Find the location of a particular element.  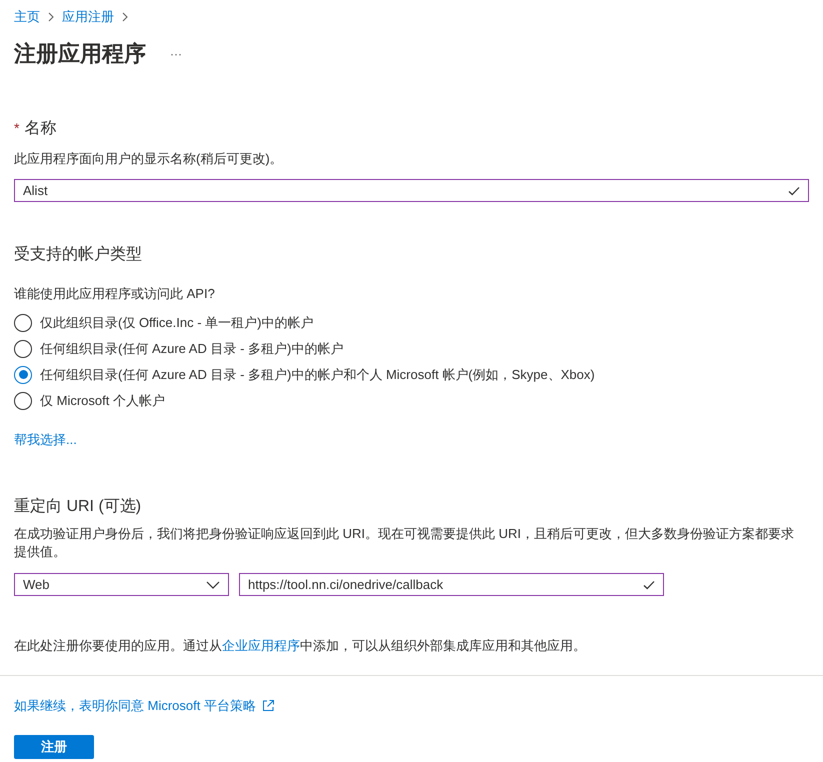

name-input-field: Alist is located at coordinates (411, 190).